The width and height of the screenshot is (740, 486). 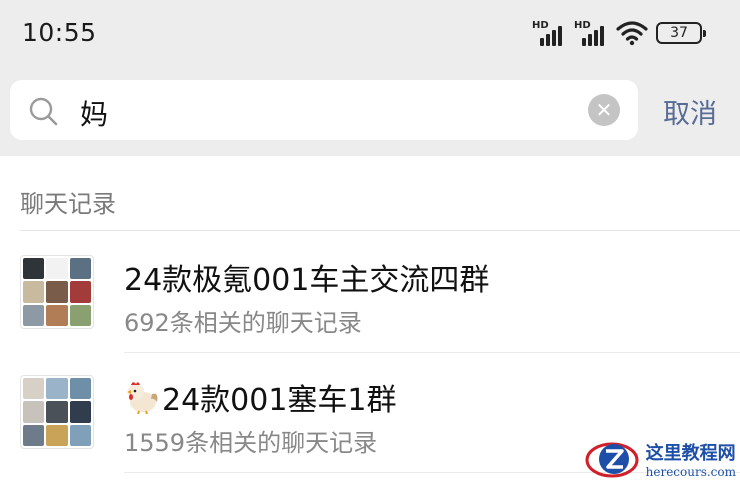 I want to click on chat-title: 24款001塞车1群, so click(x=260, y=397).